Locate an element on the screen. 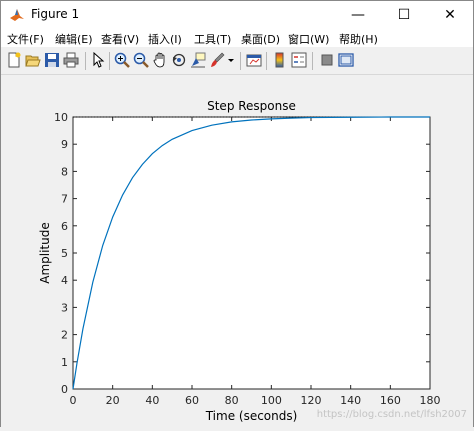  menu-file: 文件(F) is located at coordinates (25, 39).